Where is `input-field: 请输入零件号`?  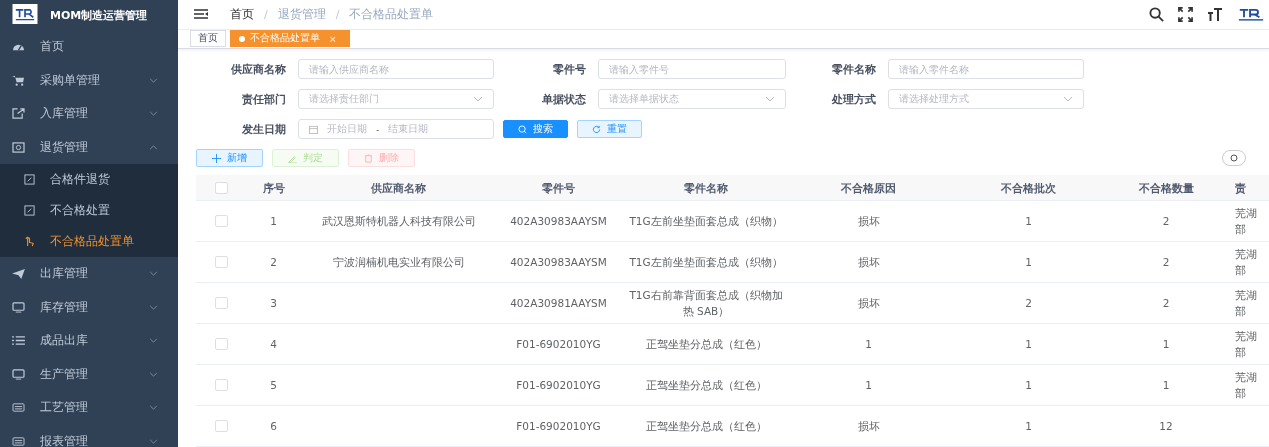 input-field: 请输入零件号 is located at coordinates (692, 69).